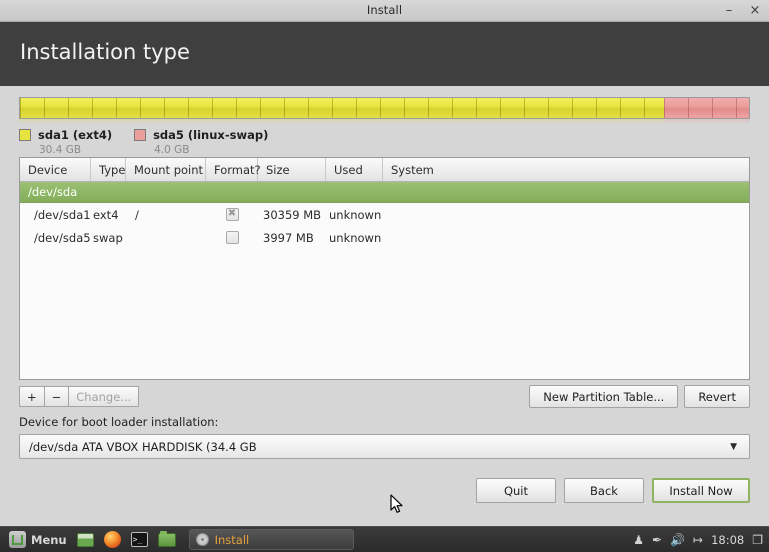 The height and width of the screenshot is (552, 769). What do you see at coordinates (566, 169) in the screenshot?
I see `column-header-system: System` at bounding box center [566, 169].